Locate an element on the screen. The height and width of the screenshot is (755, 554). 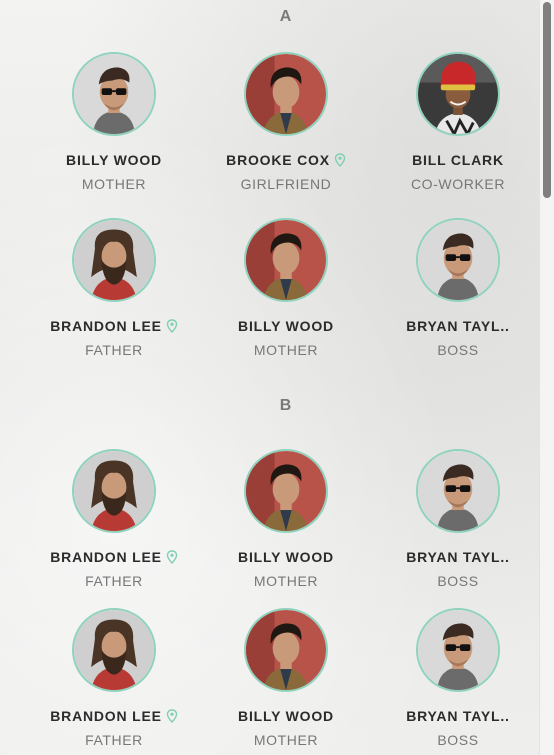
contact-relationship: CO-WORKER is located at coordinates (458, 184).